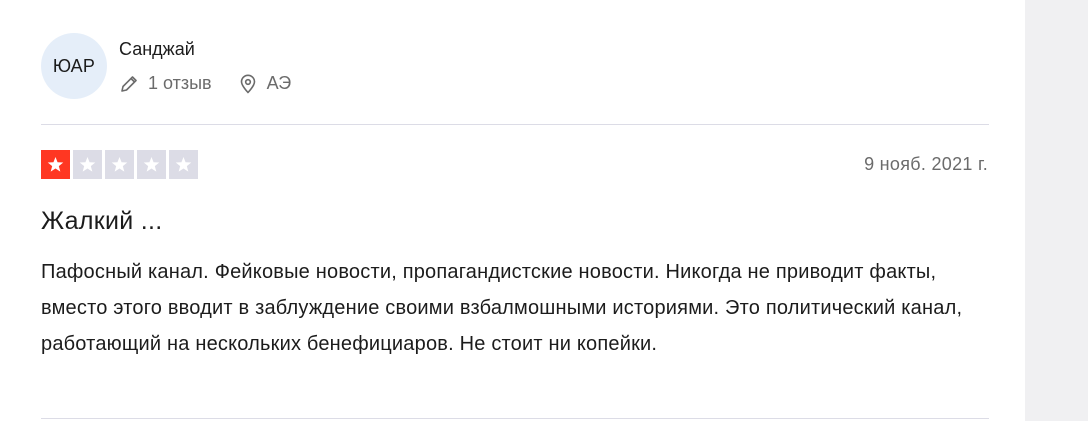 The width and height of the screenshot is (1088, 421). I want to click on reviewer-info: Санджай 1 отзыв АЭ, so click(205, 66).